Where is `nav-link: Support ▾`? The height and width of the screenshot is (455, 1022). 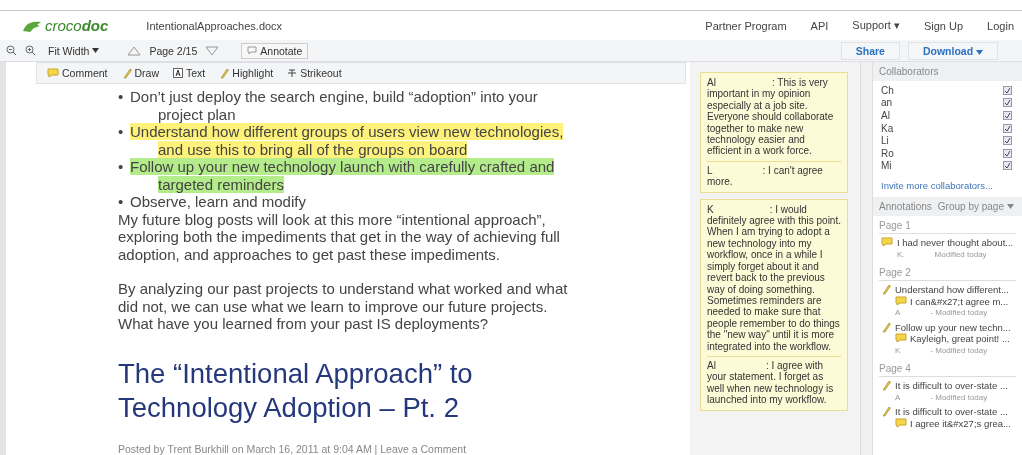
nav-link: Support ▾ is located at coordinates (876, 25).